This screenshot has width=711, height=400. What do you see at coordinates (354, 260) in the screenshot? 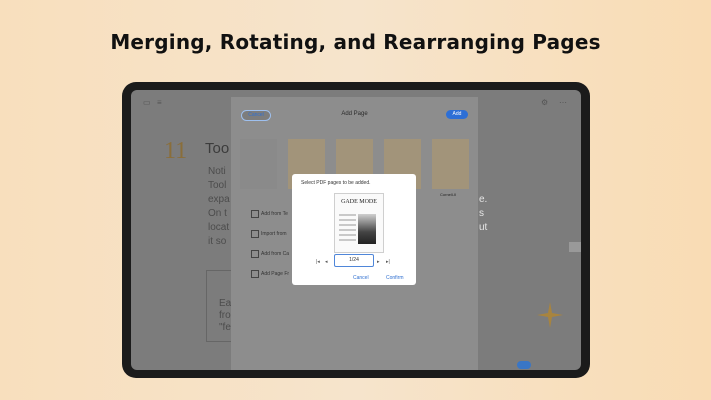
I see `page-number-input: 1/24` at bounding box center [354, 260].